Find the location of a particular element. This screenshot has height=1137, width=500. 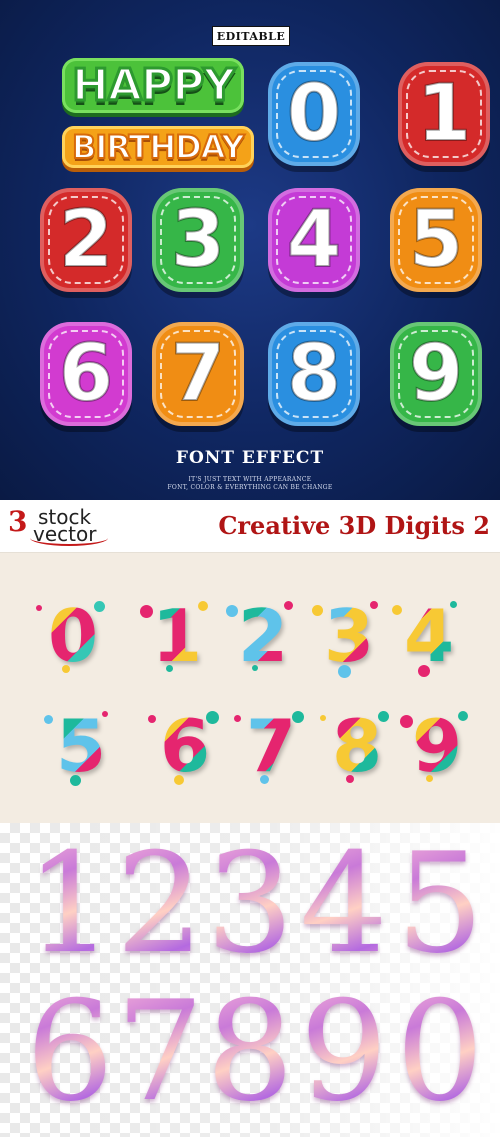

font-effect-title: FONT EFFECT is located at coordinates (250, 458).